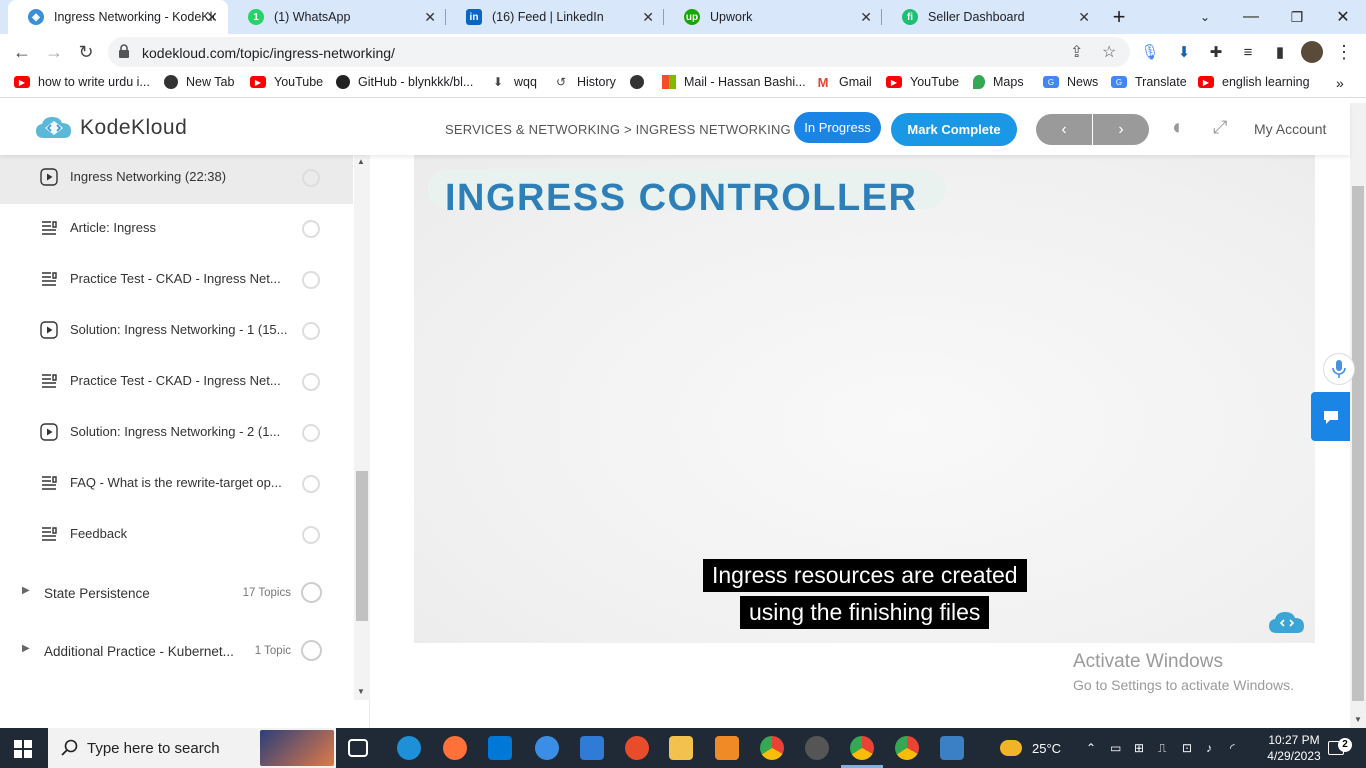  I want to click on bookmark-item: ↺ History, so click(584, 82).